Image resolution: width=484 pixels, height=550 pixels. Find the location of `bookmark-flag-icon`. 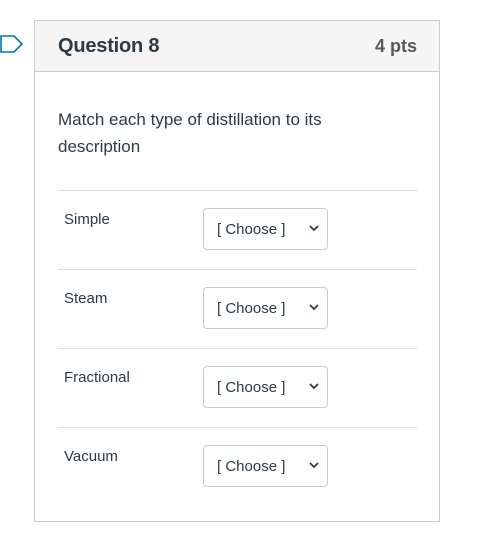

bookmark-flag-icon is located at coordinates (12, 44).